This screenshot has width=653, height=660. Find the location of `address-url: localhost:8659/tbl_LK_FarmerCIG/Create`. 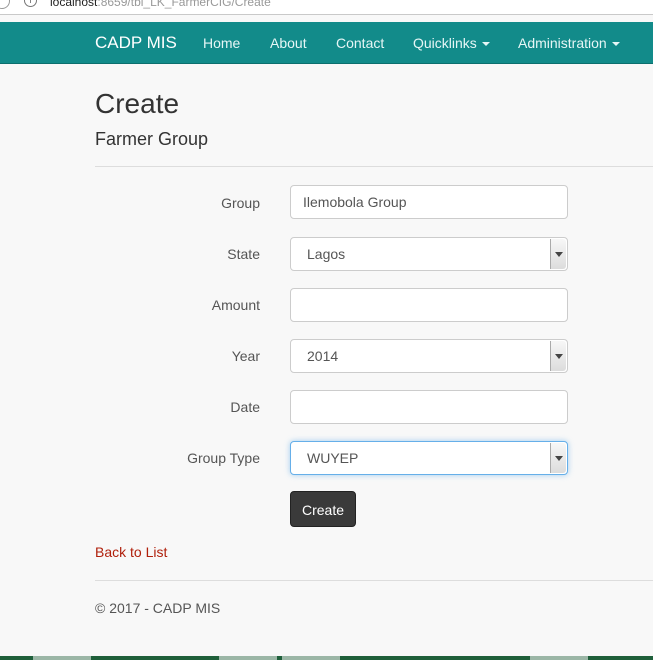

address-url: localhost:8659/tbl_LK_FarmerCIG/Create is located at coordinates (160, 4).